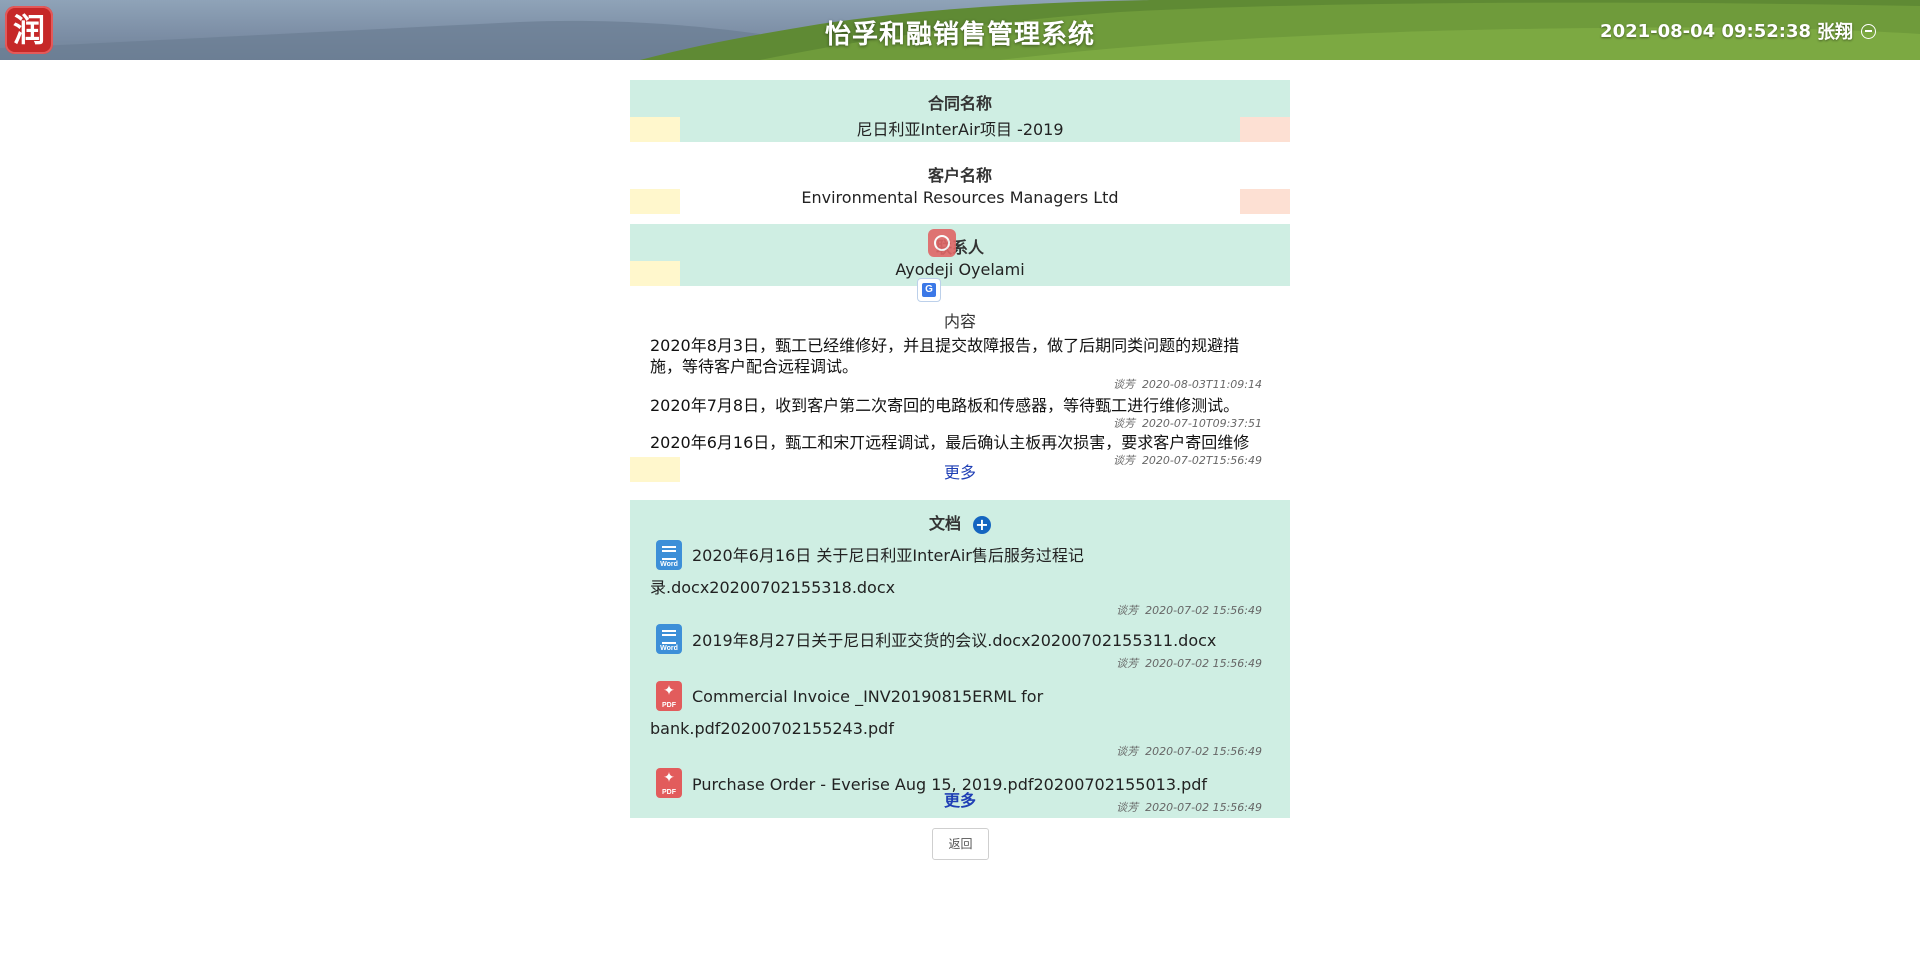 The width and height of the screenshot is (1920, 977). Describe the element at coordinates (959, 103) in the screenshot. I see `contract-name-label: 合同名称` at that location.